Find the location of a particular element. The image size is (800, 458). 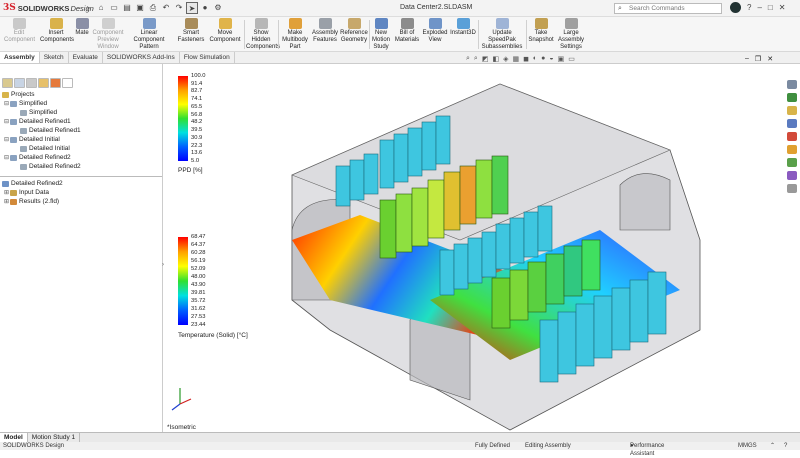

flow-simulation-icon is located at coordinates (792, 175).